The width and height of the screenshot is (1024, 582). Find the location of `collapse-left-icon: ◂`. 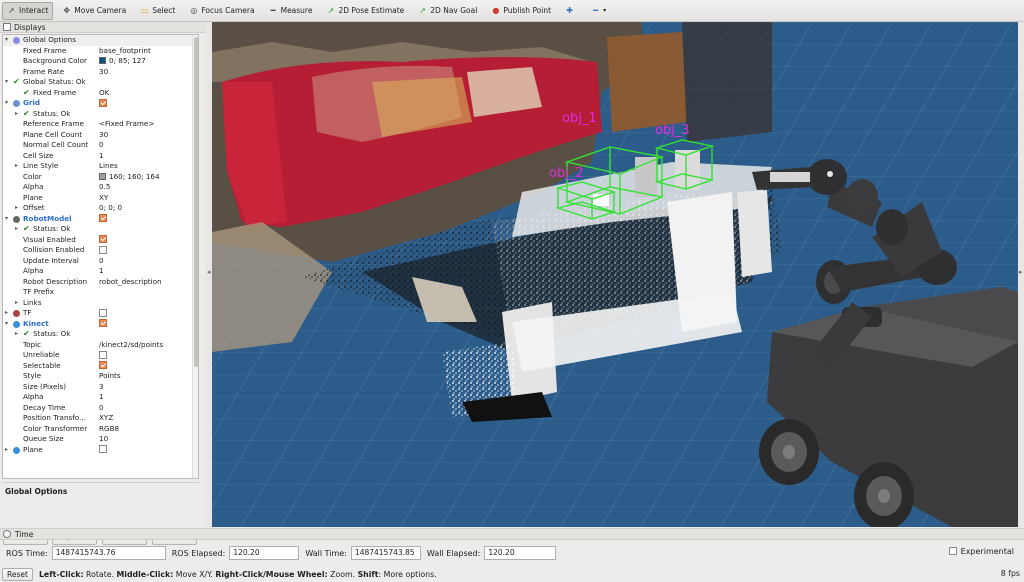

collapse-left-icon: ◂ is located at coordinates (209, 272).